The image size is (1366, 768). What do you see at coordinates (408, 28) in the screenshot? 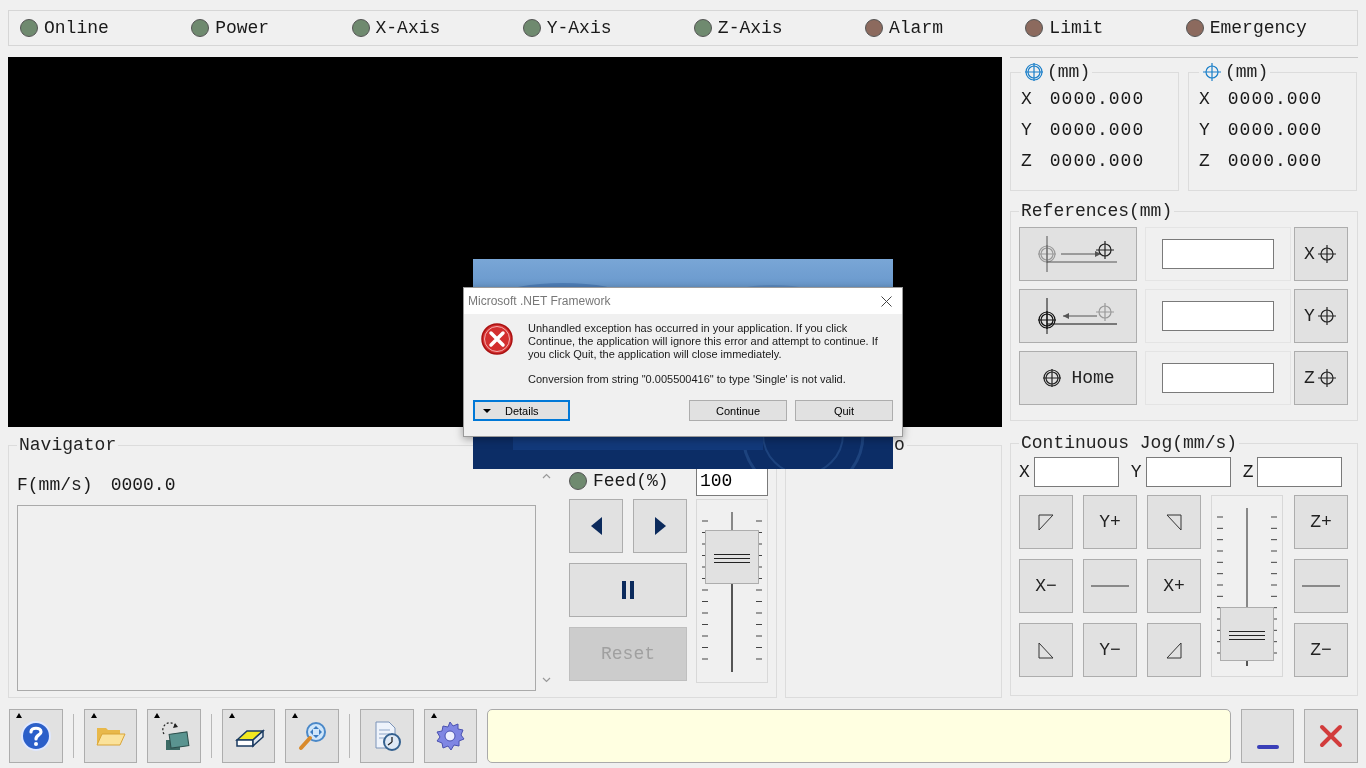
I see `status-label: X-Axis` at bounding box center [408, 28].